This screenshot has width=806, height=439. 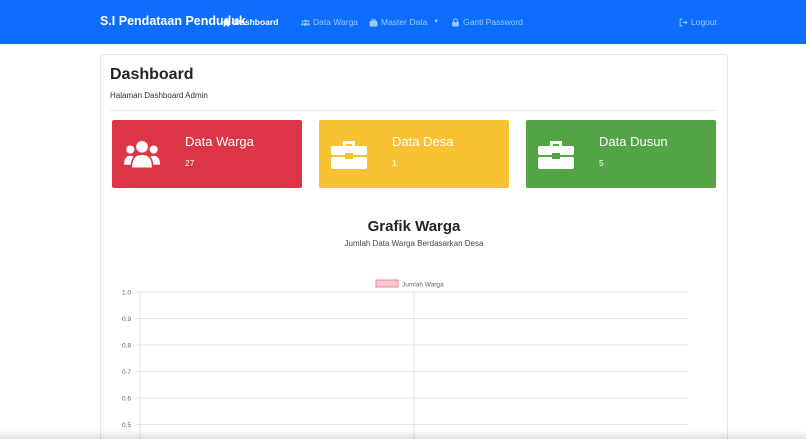 What do you see at coordinates (126, 372) in the screenshot?
I see `y-tick-label: 0.7` at bounding box center [126, 372].